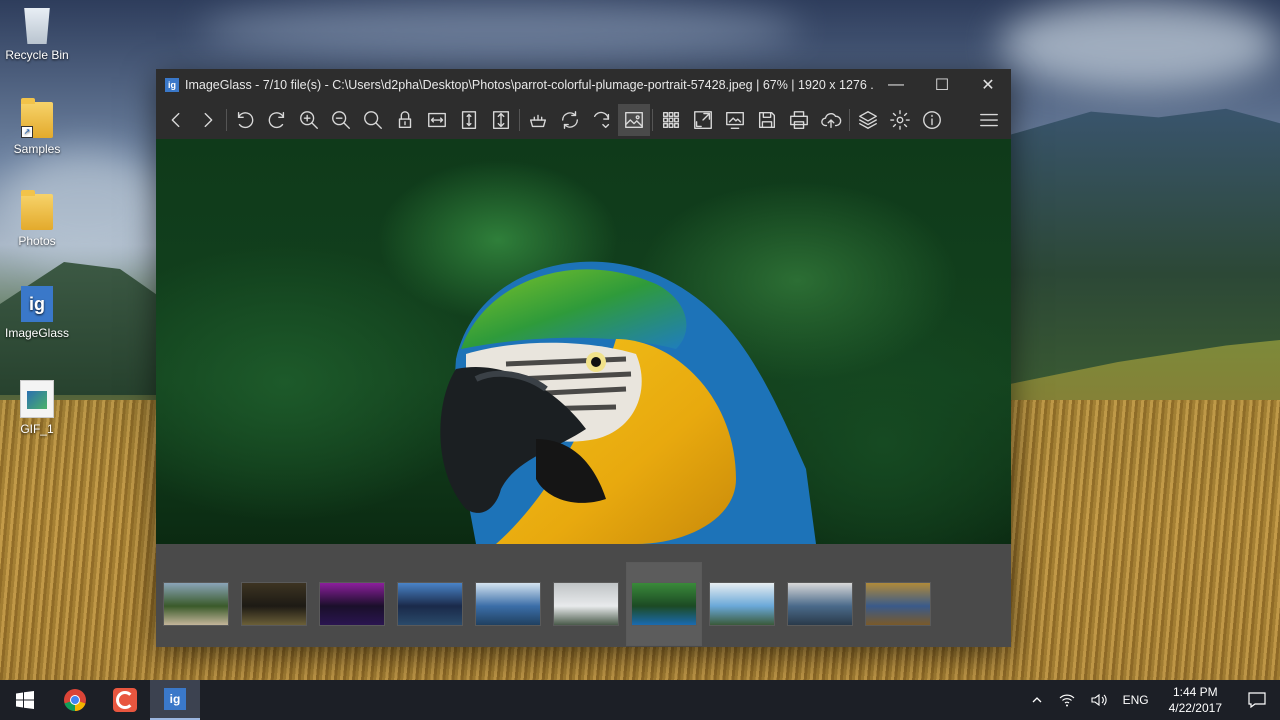  Describe the element at coordinates (896, 85) in the screenshot. I see `minimize-button: —` at that location.